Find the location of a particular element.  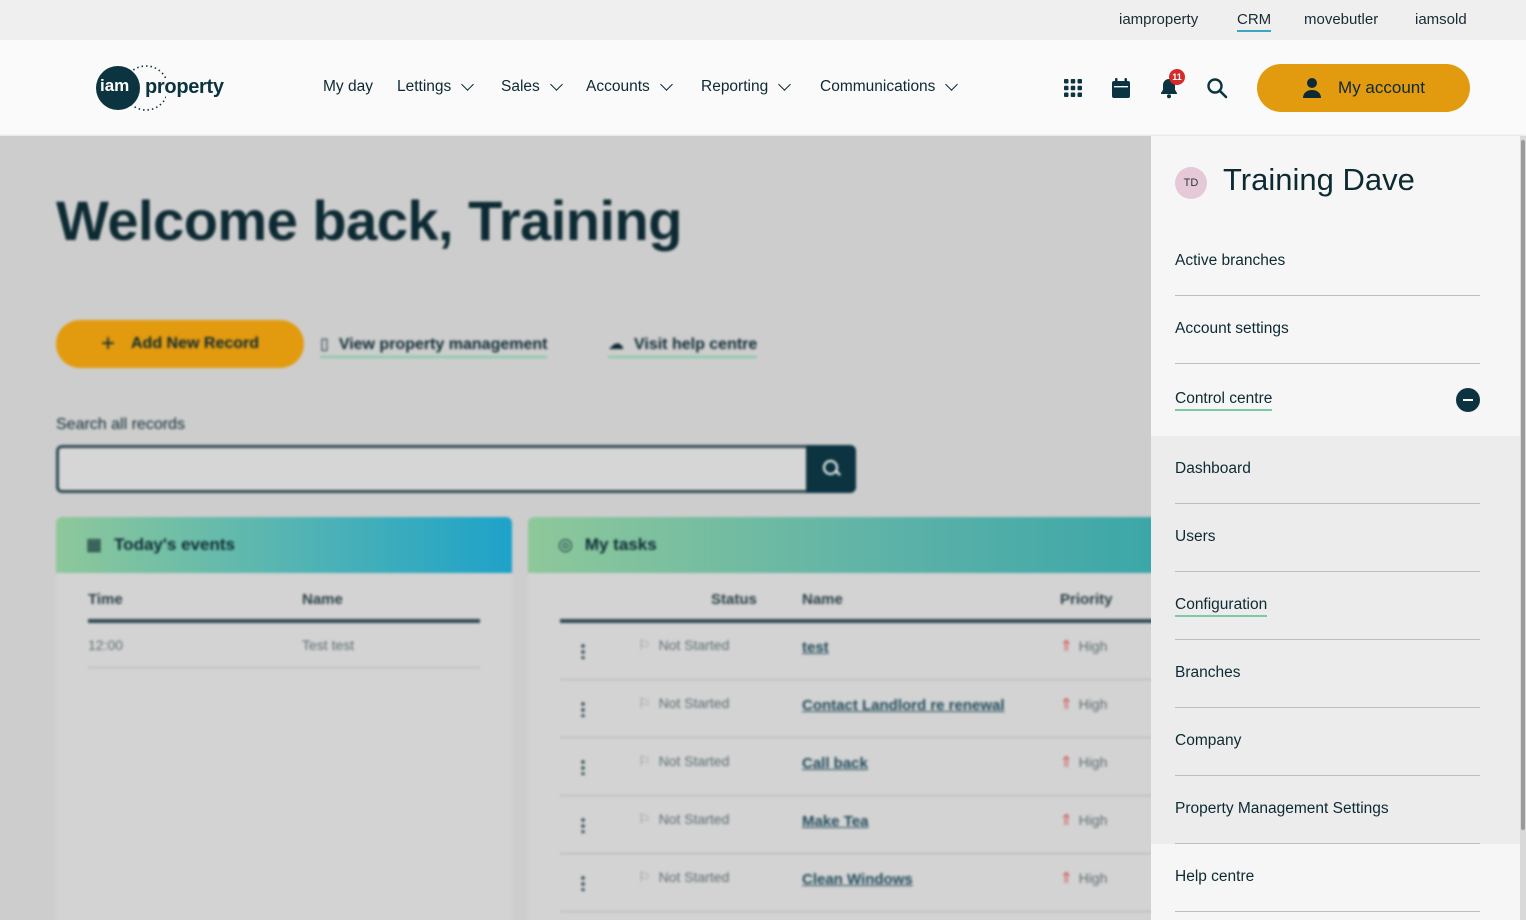

logo-mark-text: iam is located at coordinates (115, 85).